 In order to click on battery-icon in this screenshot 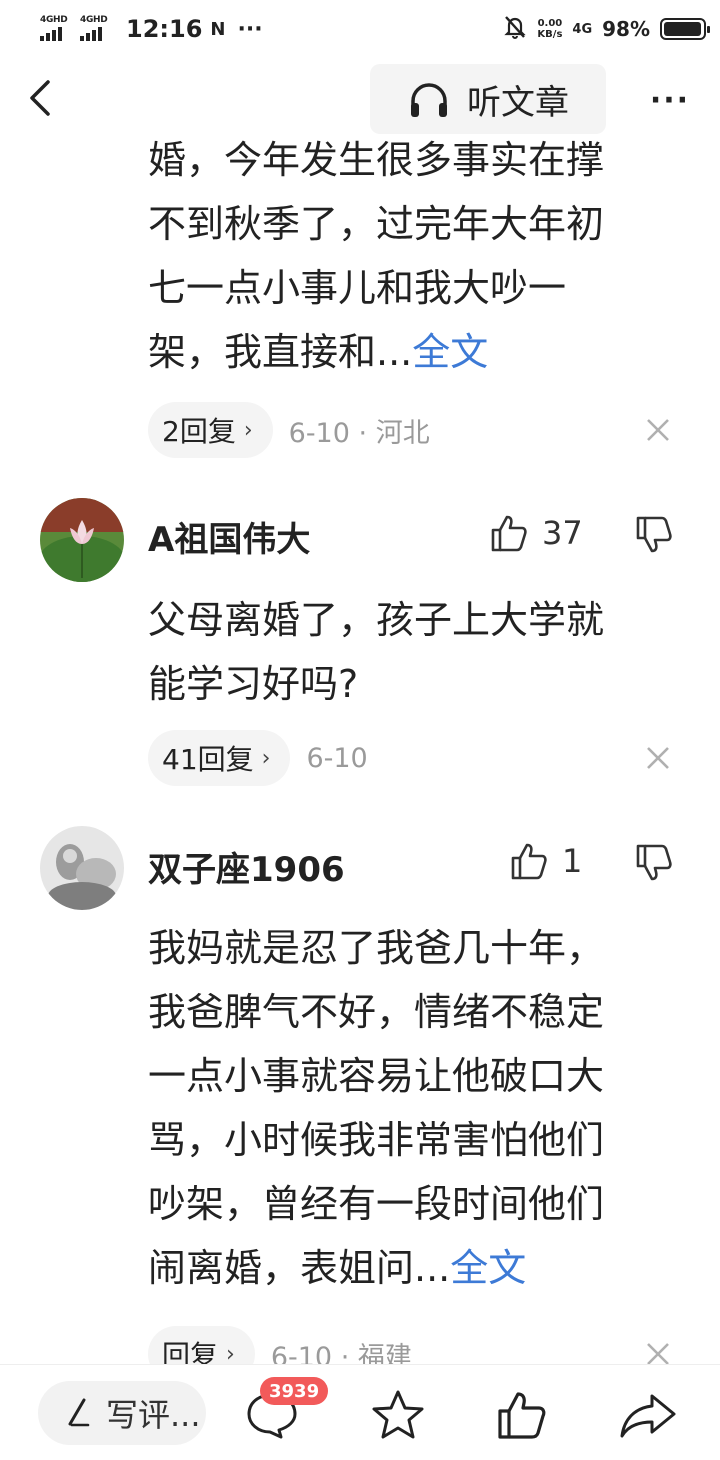, I will do `click(685, 29)`.